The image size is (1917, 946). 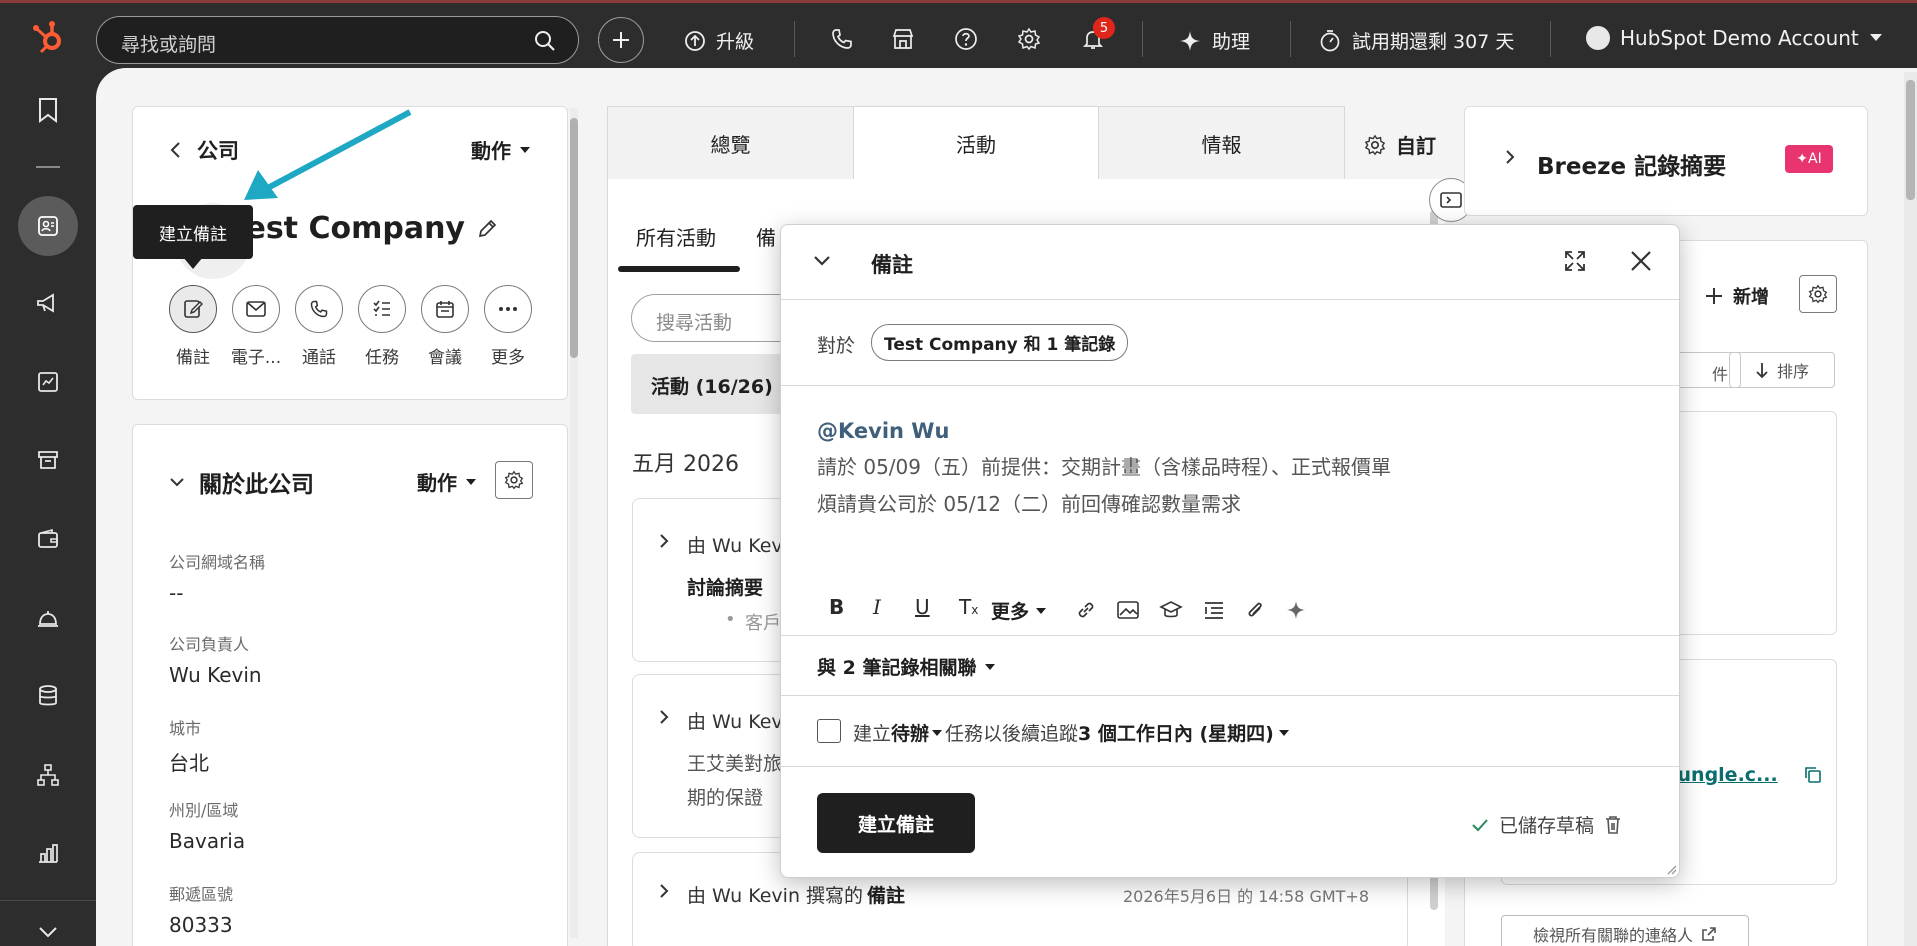 What do you see at coordinates (906, 666) in the screenshot?
I see `associations-dropdown: 與 2 筆記錄相關聯` at bounding box center [906, 666].